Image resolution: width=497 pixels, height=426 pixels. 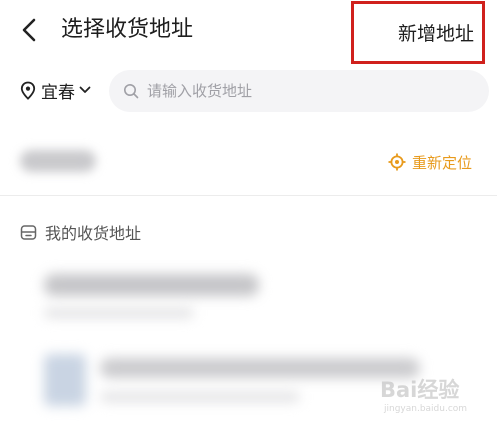 What do you see at coordinates (28, 90) in the screenshot?
I see `location-pin-icon` at bounding box center [28, 90].